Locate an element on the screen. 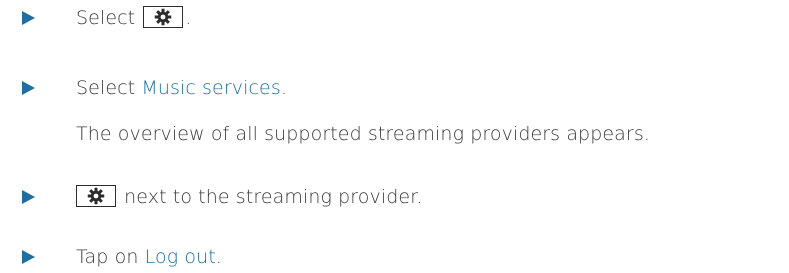 The image size is (789, 273). step-1-prefix: Select is located at coordinates (109, 18).